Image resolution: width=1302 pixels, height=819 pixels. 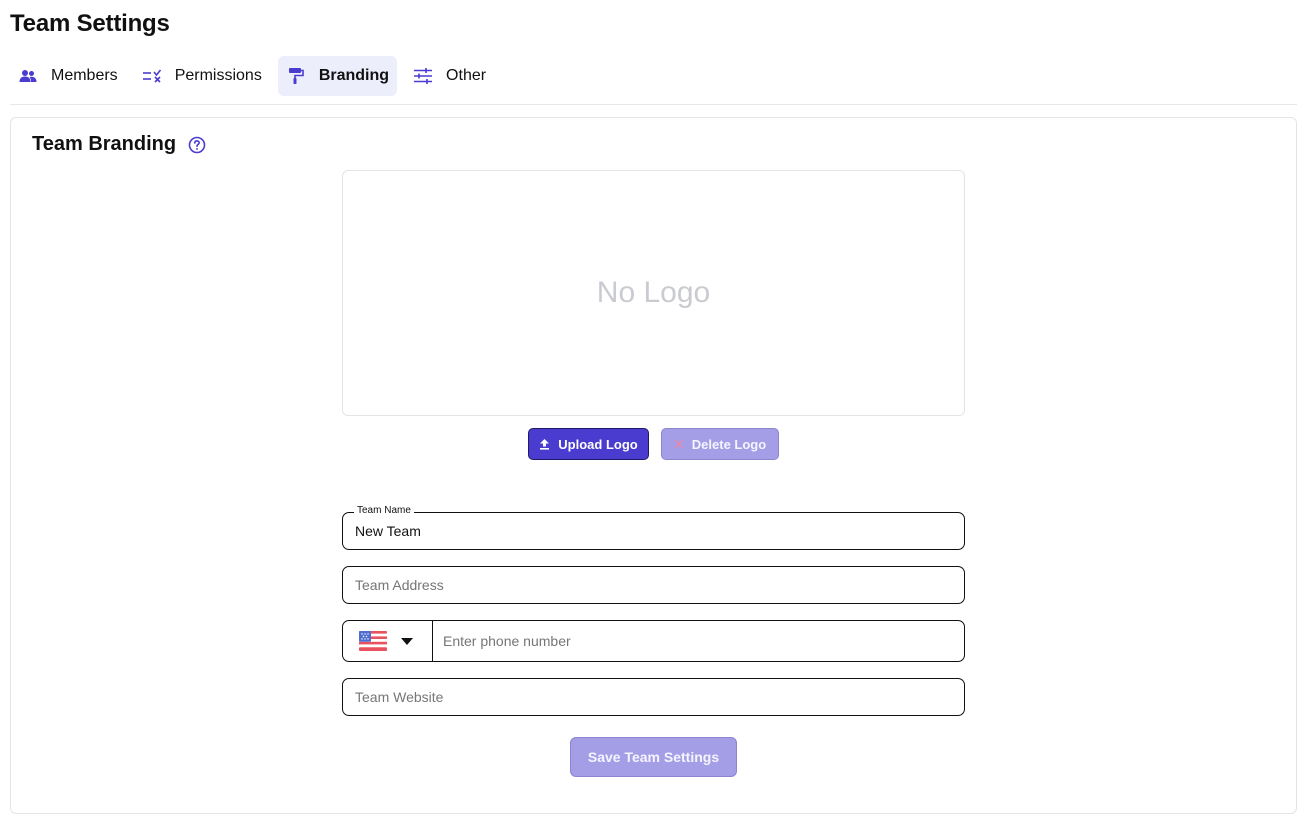 I want to click on tab-branding: Branding, so click(x=337, y=76).